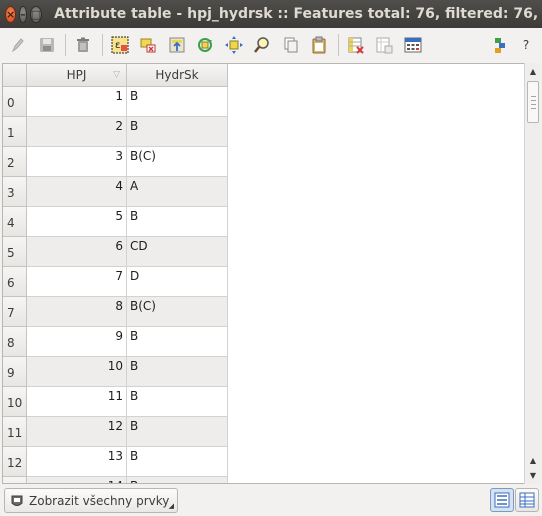 This screenshot has width=542, height=516. I want to click on zoom-to-selected-button, so click(262, 45).